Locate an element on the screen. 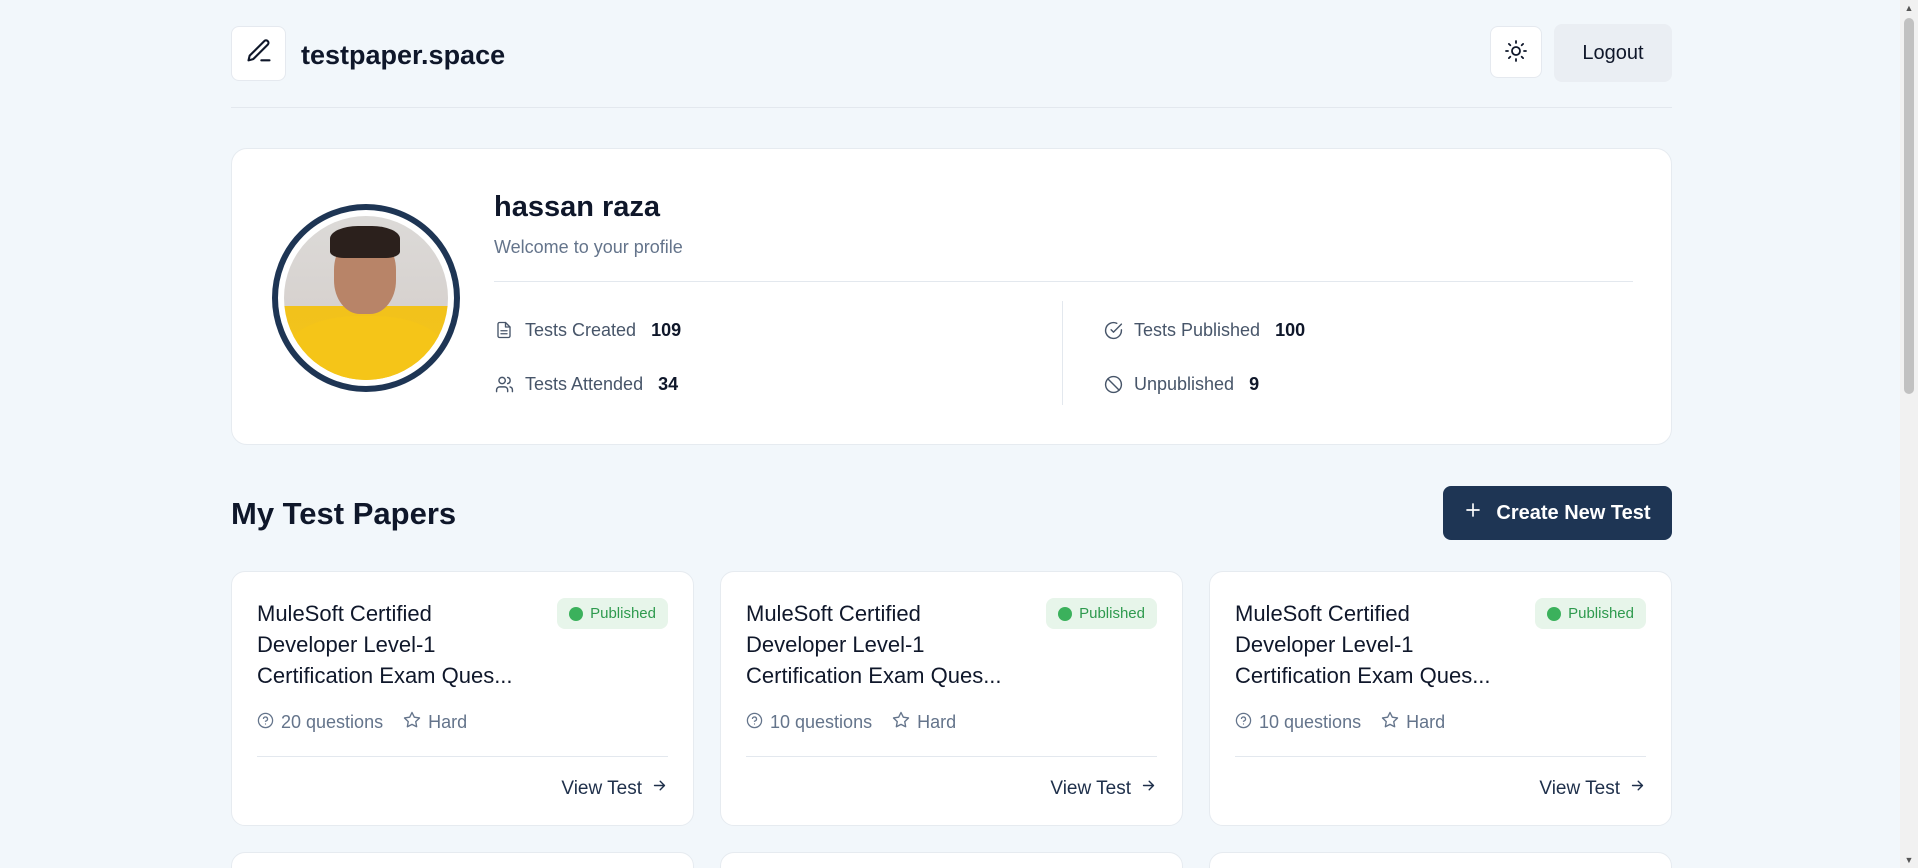 The width and height of the screenshot is (1918, 868). create-new-test-button: Create New Test is located at coordinates (1557, 513).